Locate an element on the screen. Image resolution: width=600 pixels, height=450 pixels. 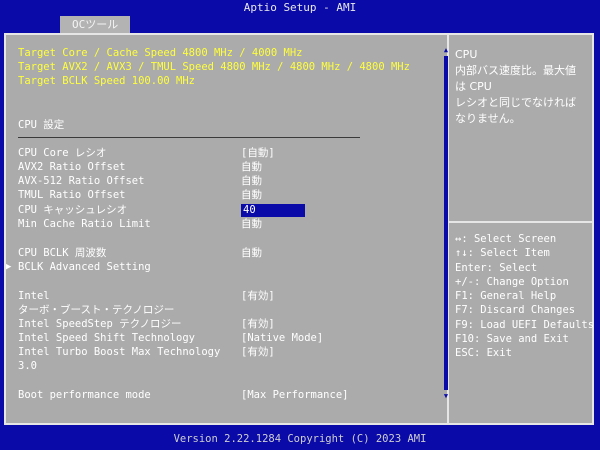
setting-label: Intel is located at coordinates (34, 296).